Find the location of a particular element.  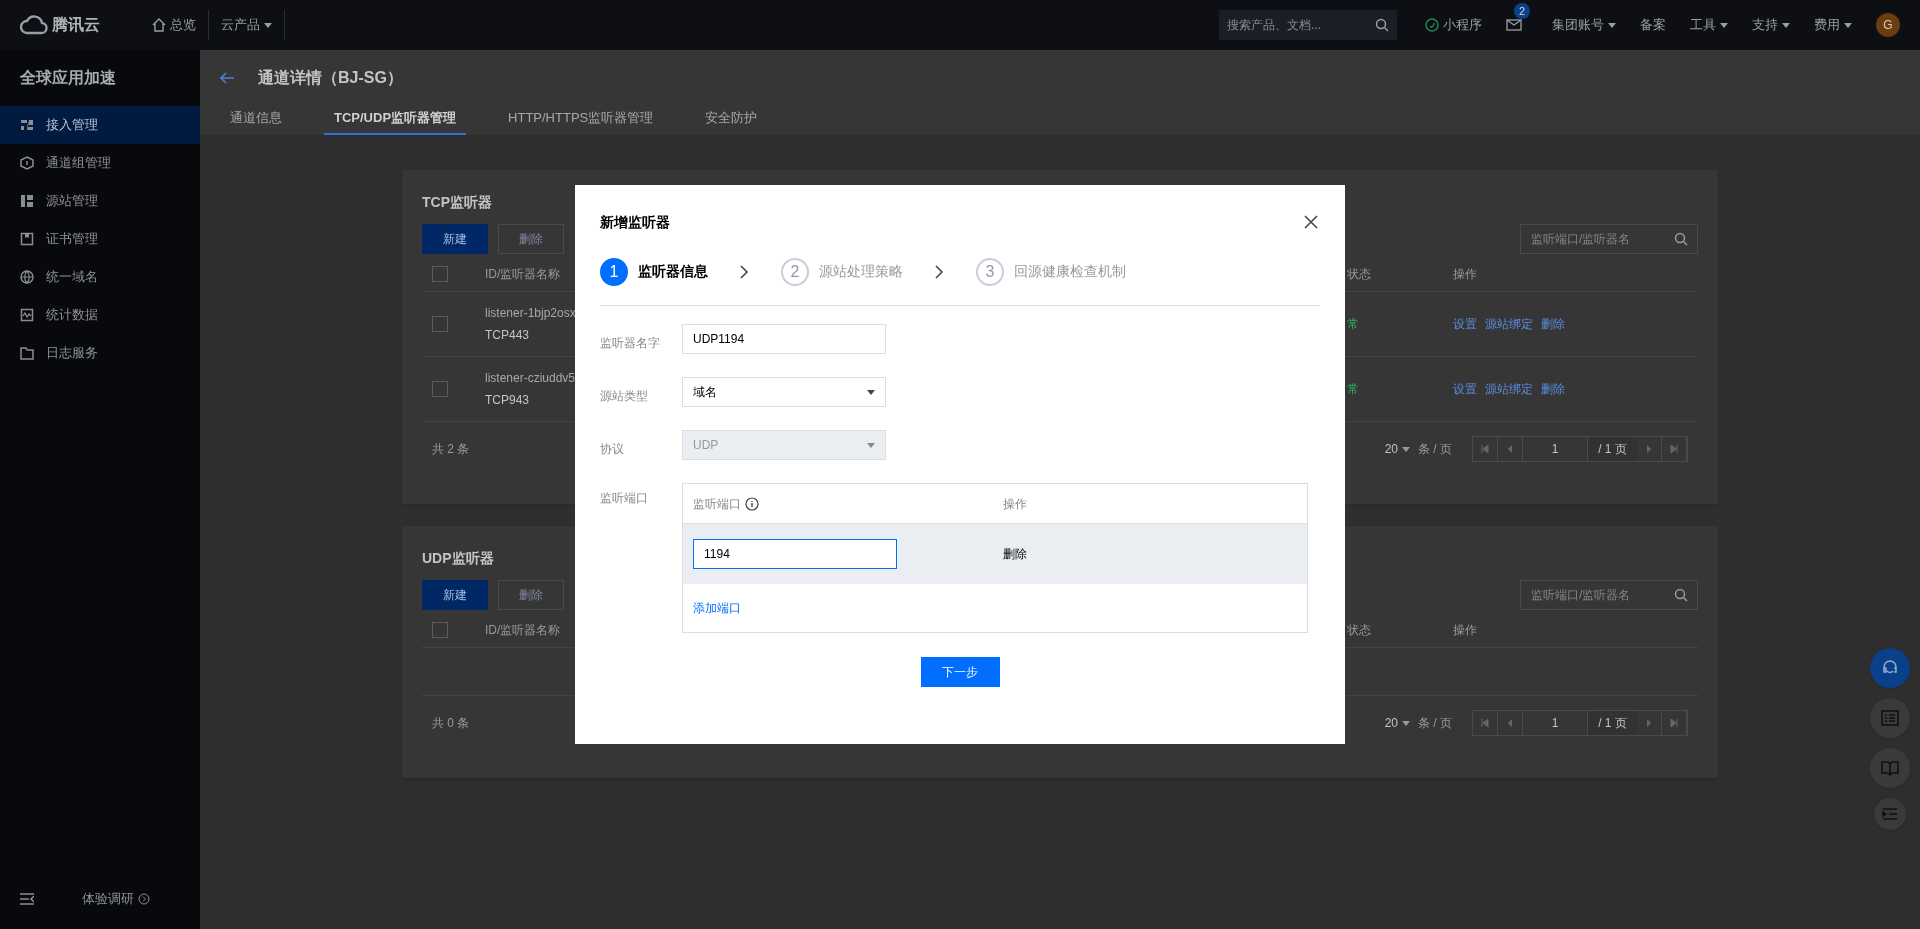

first-page-icon is located at coordinates (1485, 723).